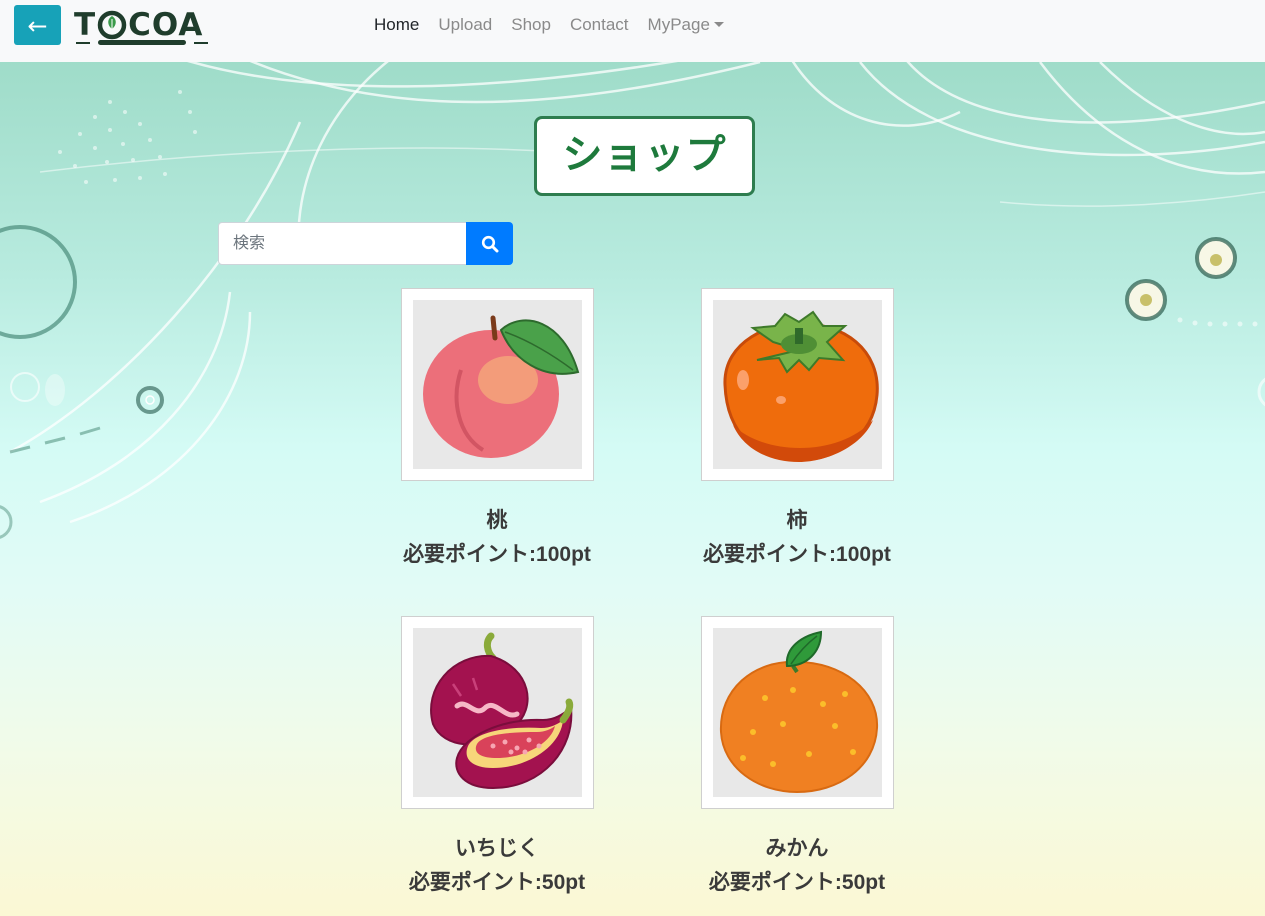  What do you see at coordinates (797, 520) in the screenshot?
I see `product-name: 柿` at bounding box center [797, 520].